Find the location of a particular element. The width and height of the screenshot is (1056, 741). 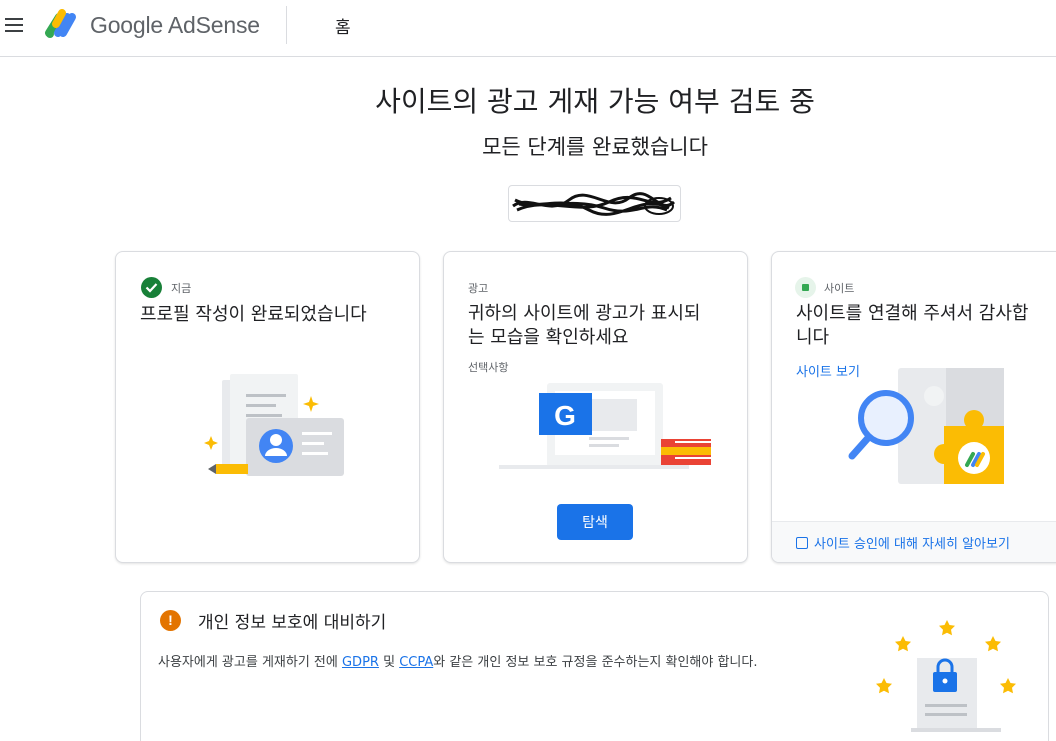

site-url-chip is located at coordinates (594, 203).